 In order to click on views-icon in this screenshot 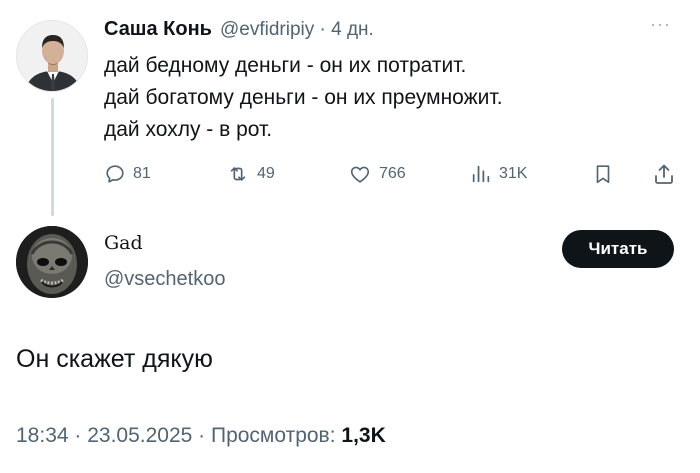, I will do `click(481, 174)`.